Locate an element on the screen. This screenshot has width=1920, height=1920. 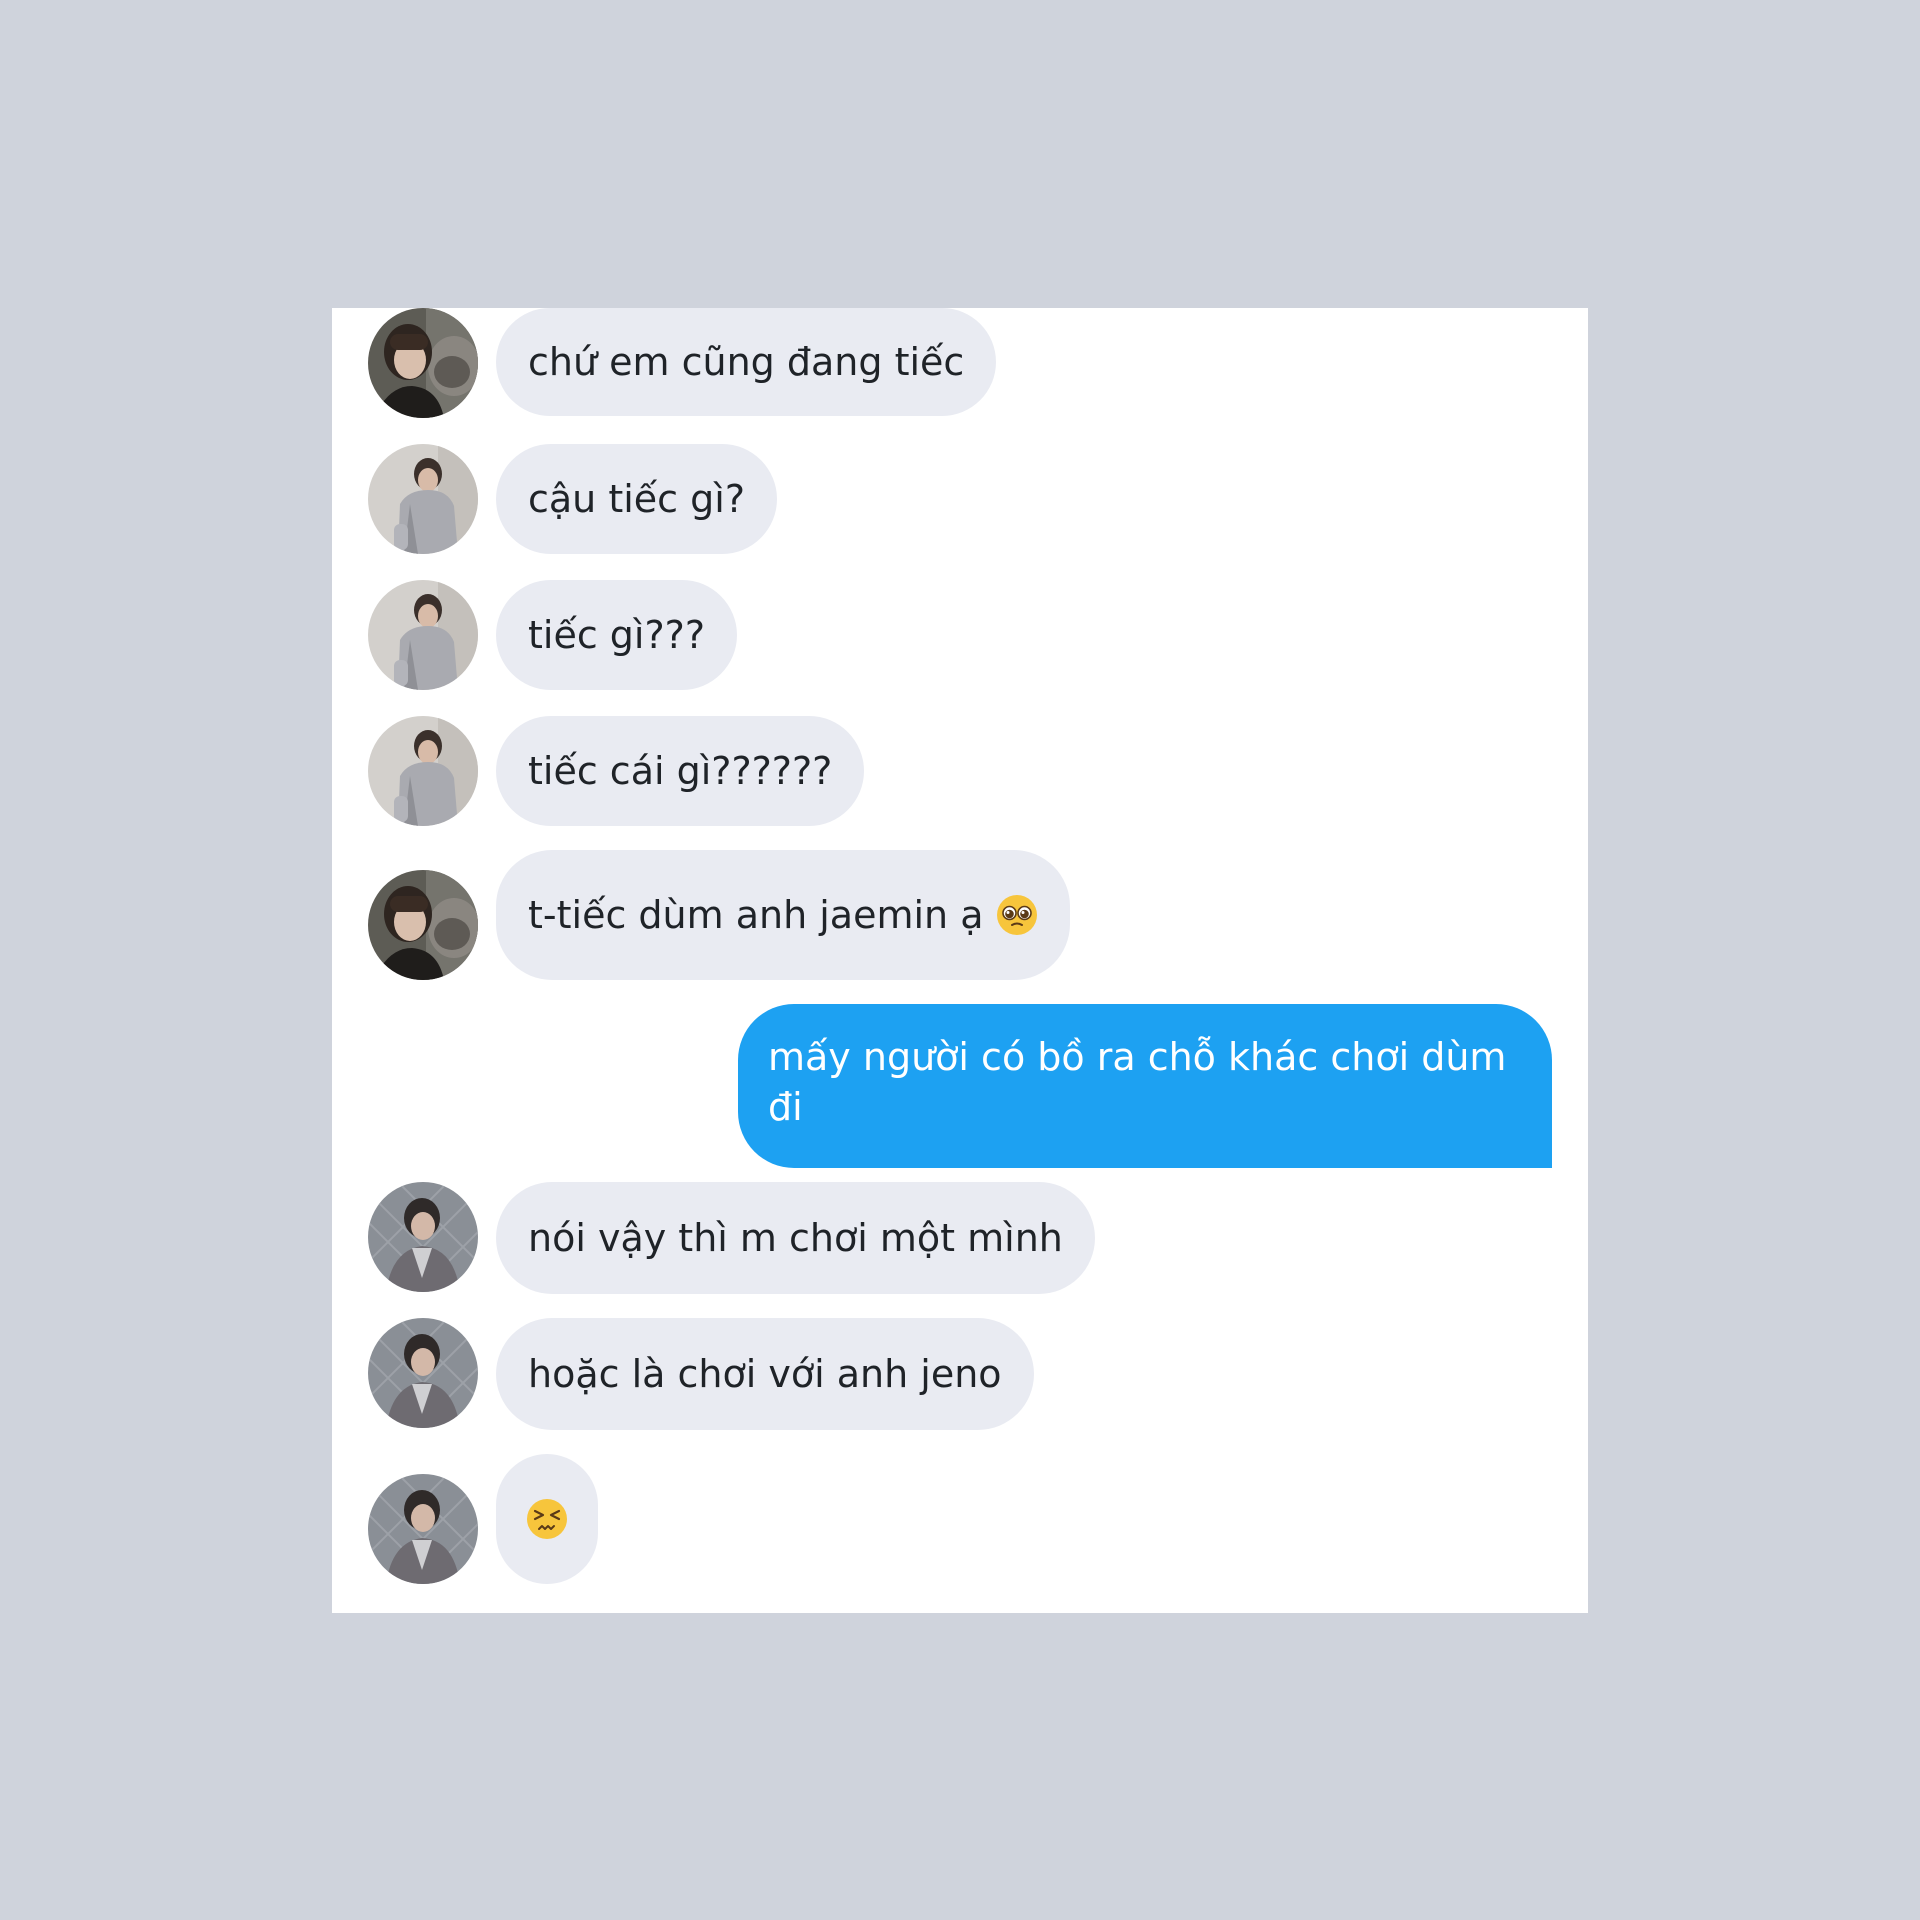
message-text: t-tiếc dùm anh jaemin ạ is located at coordinates (756, 915).